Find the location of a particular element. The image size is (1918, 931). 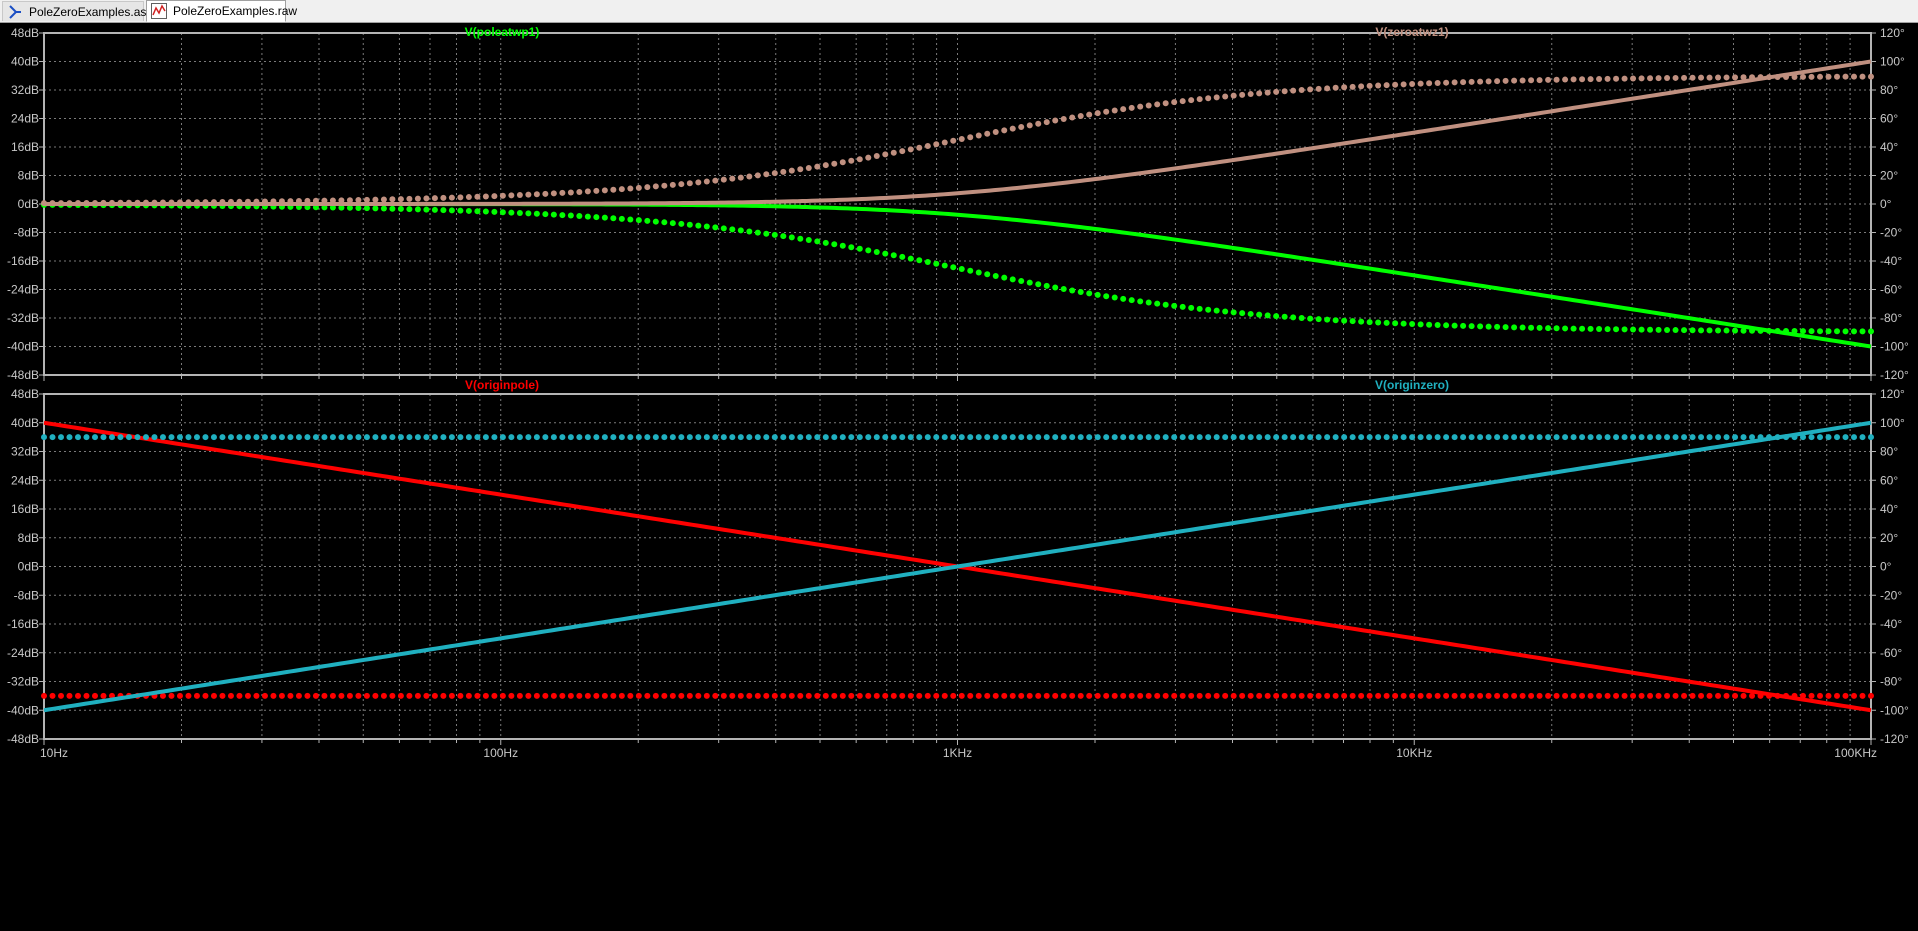

y2-tick-label: 100° is located at coordinates (1892, 62).